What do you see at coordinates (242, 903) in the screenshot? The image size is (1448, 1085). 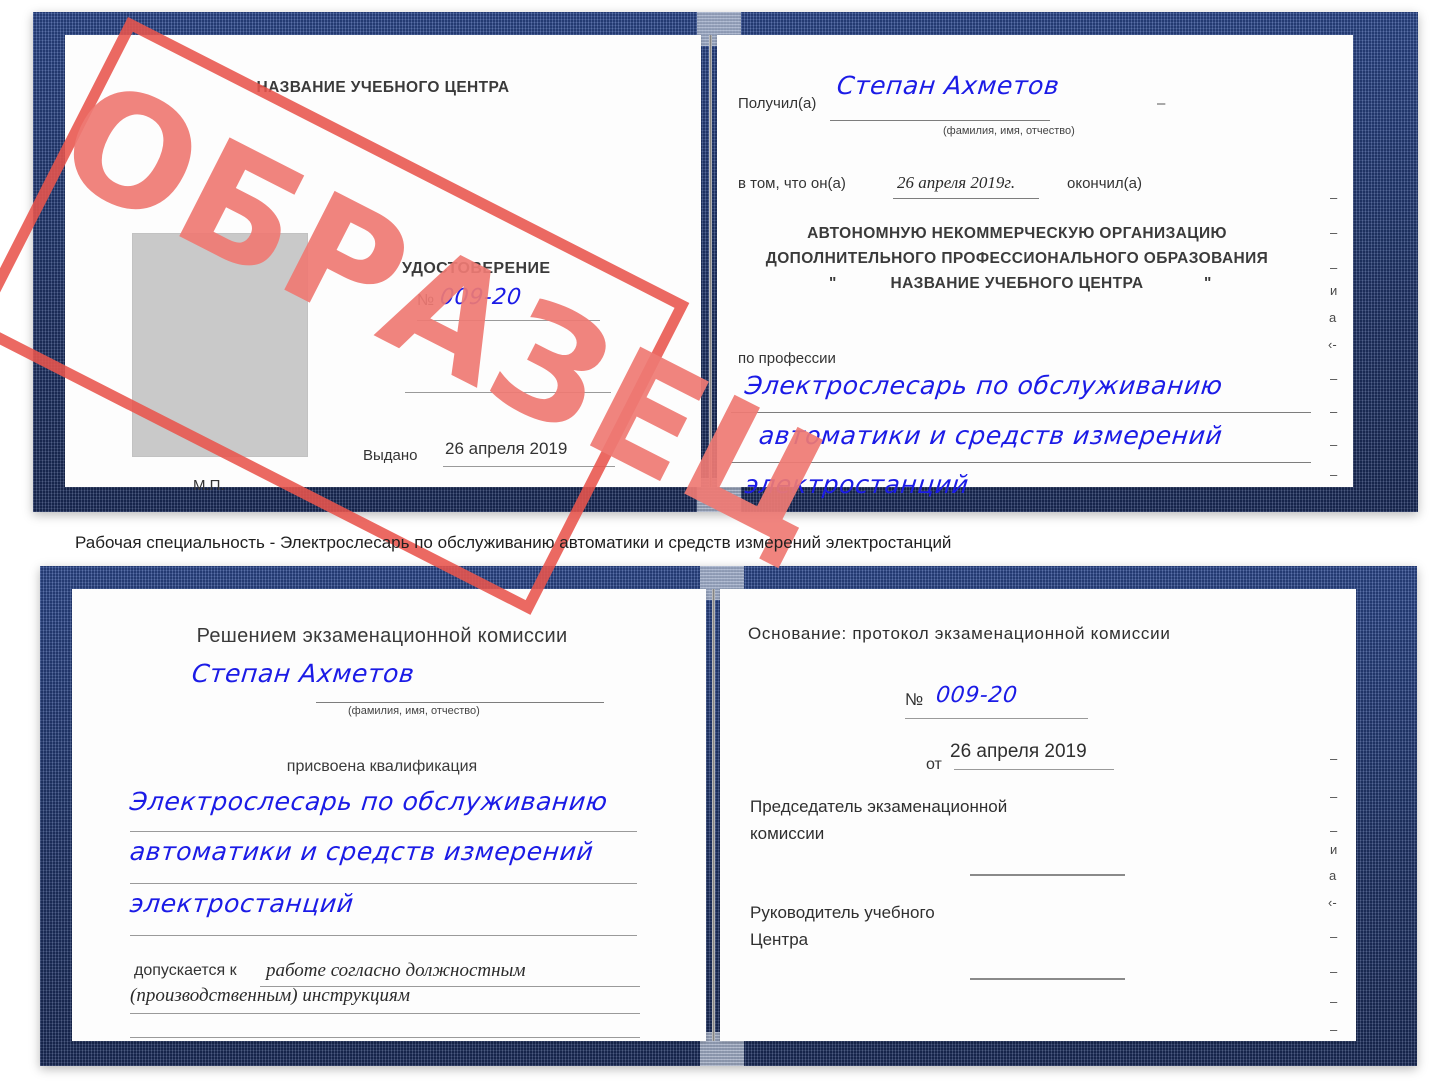 I see `qualification-line-3: электростанций` at bounding box center [242, 903].